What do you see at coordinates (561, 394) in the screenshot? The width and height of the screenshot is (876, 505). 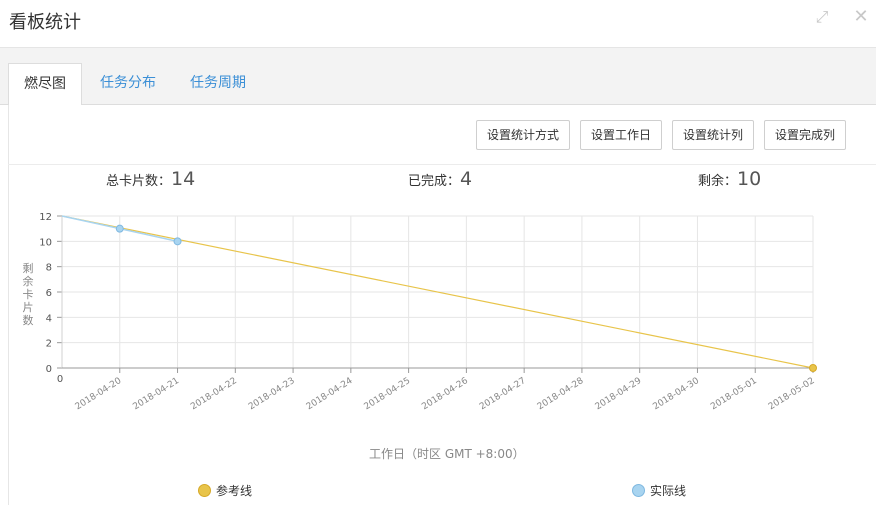 I see `x-tick-label: 2018-04-28` at bounding box center [561, 394].